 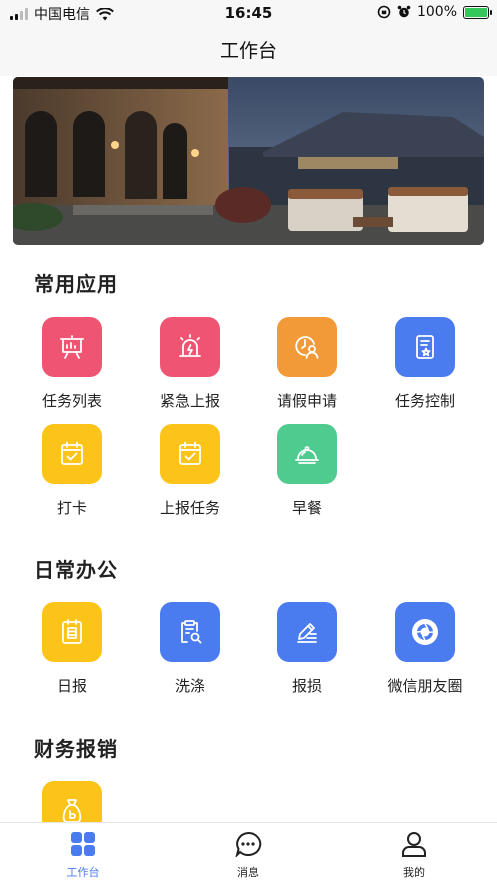 I want to click on app-clock-in: 打卡, so click(x=72, y=471).